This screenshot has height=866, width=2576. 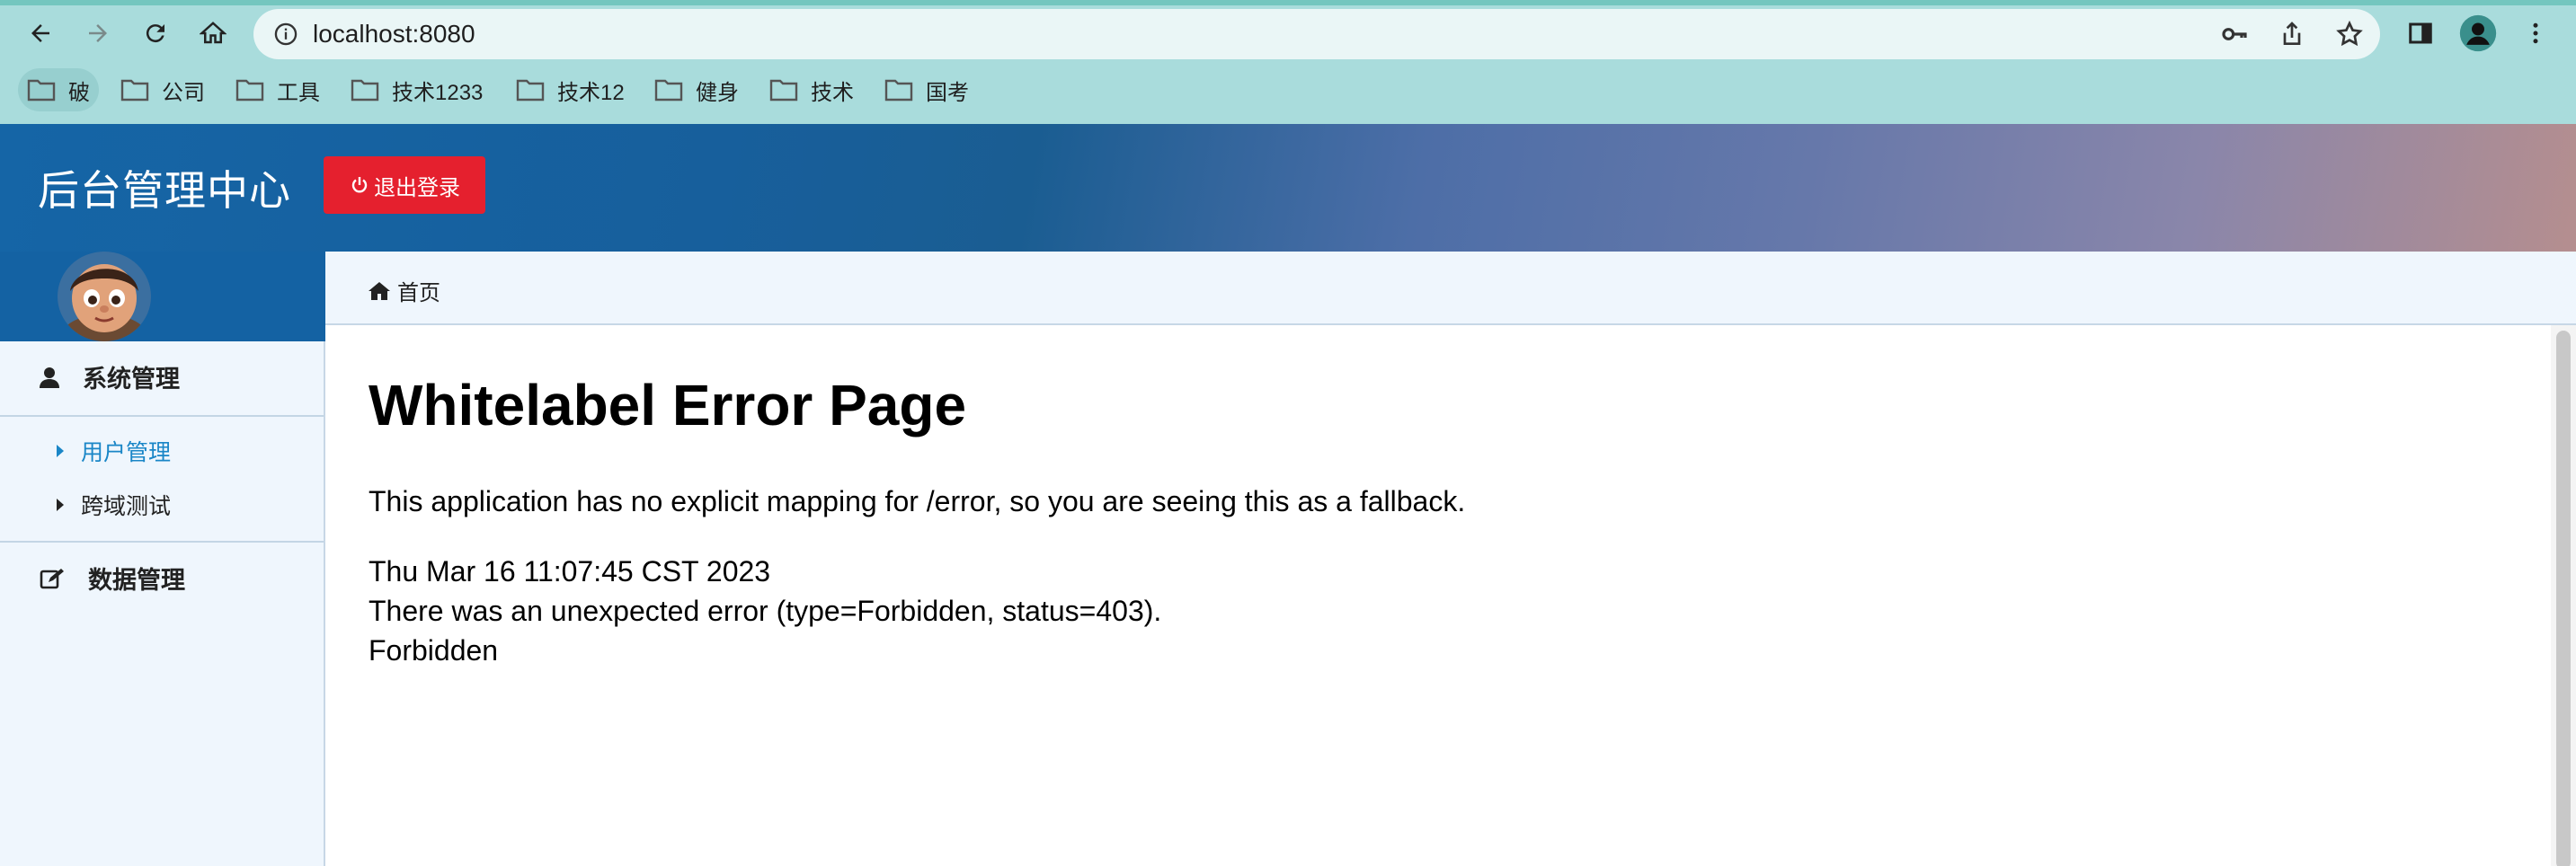 What do you see at coordinates (162, 297) in the screenshot?
I see `sidebar-header` at bounding box center [162, 297].